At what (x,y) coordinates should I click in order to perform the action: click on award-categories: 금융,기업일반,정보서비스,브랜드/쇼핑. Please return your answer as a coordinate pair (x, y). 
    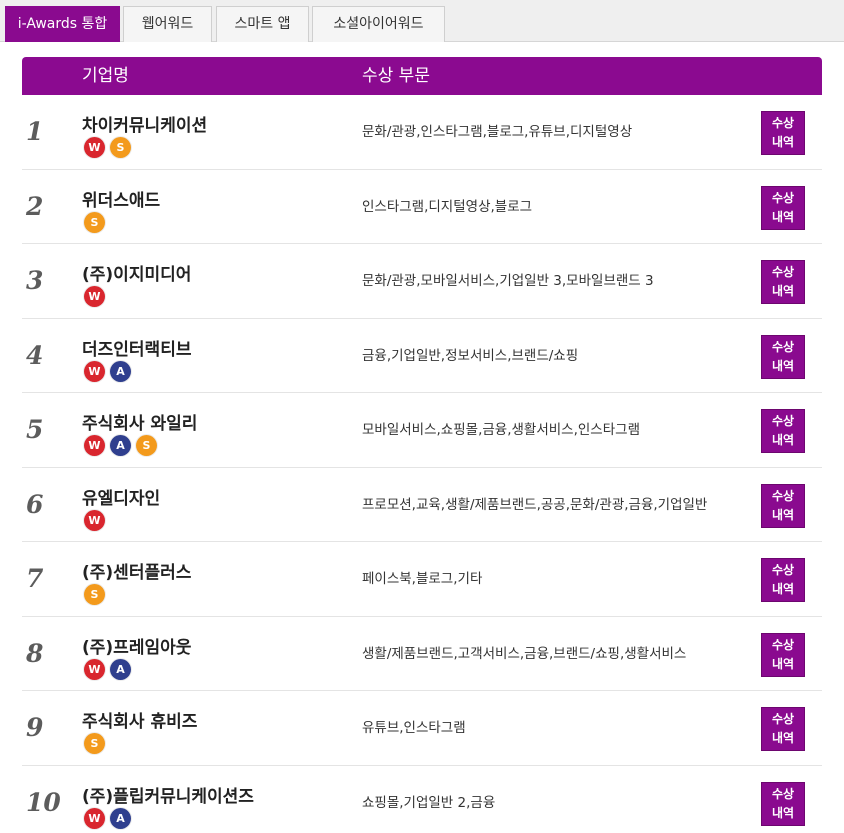
    Looking at the image, I should click on (557, 356).